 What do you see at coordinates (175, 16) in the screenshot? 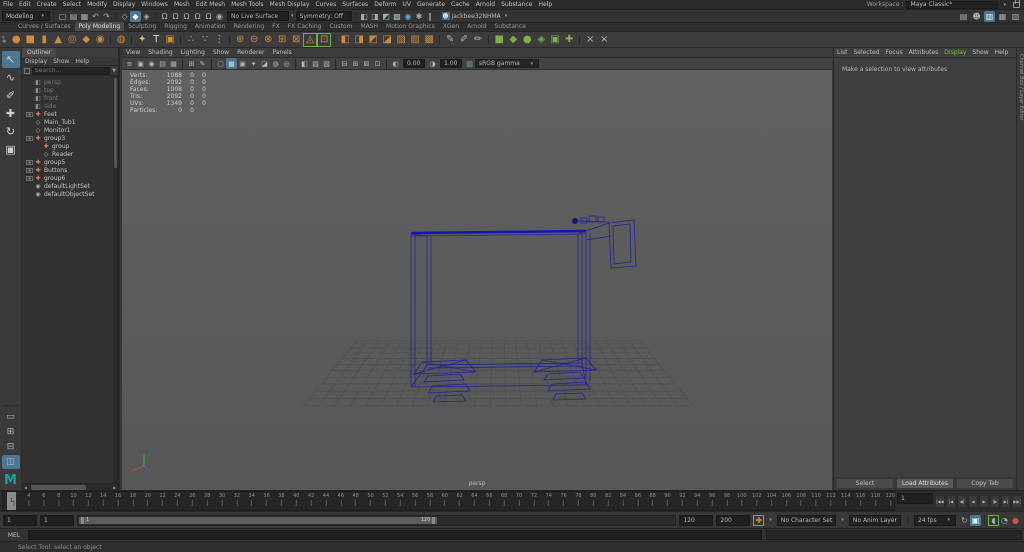
I see `snap-curve-icon: Ω` at bounding box center [175, 16].